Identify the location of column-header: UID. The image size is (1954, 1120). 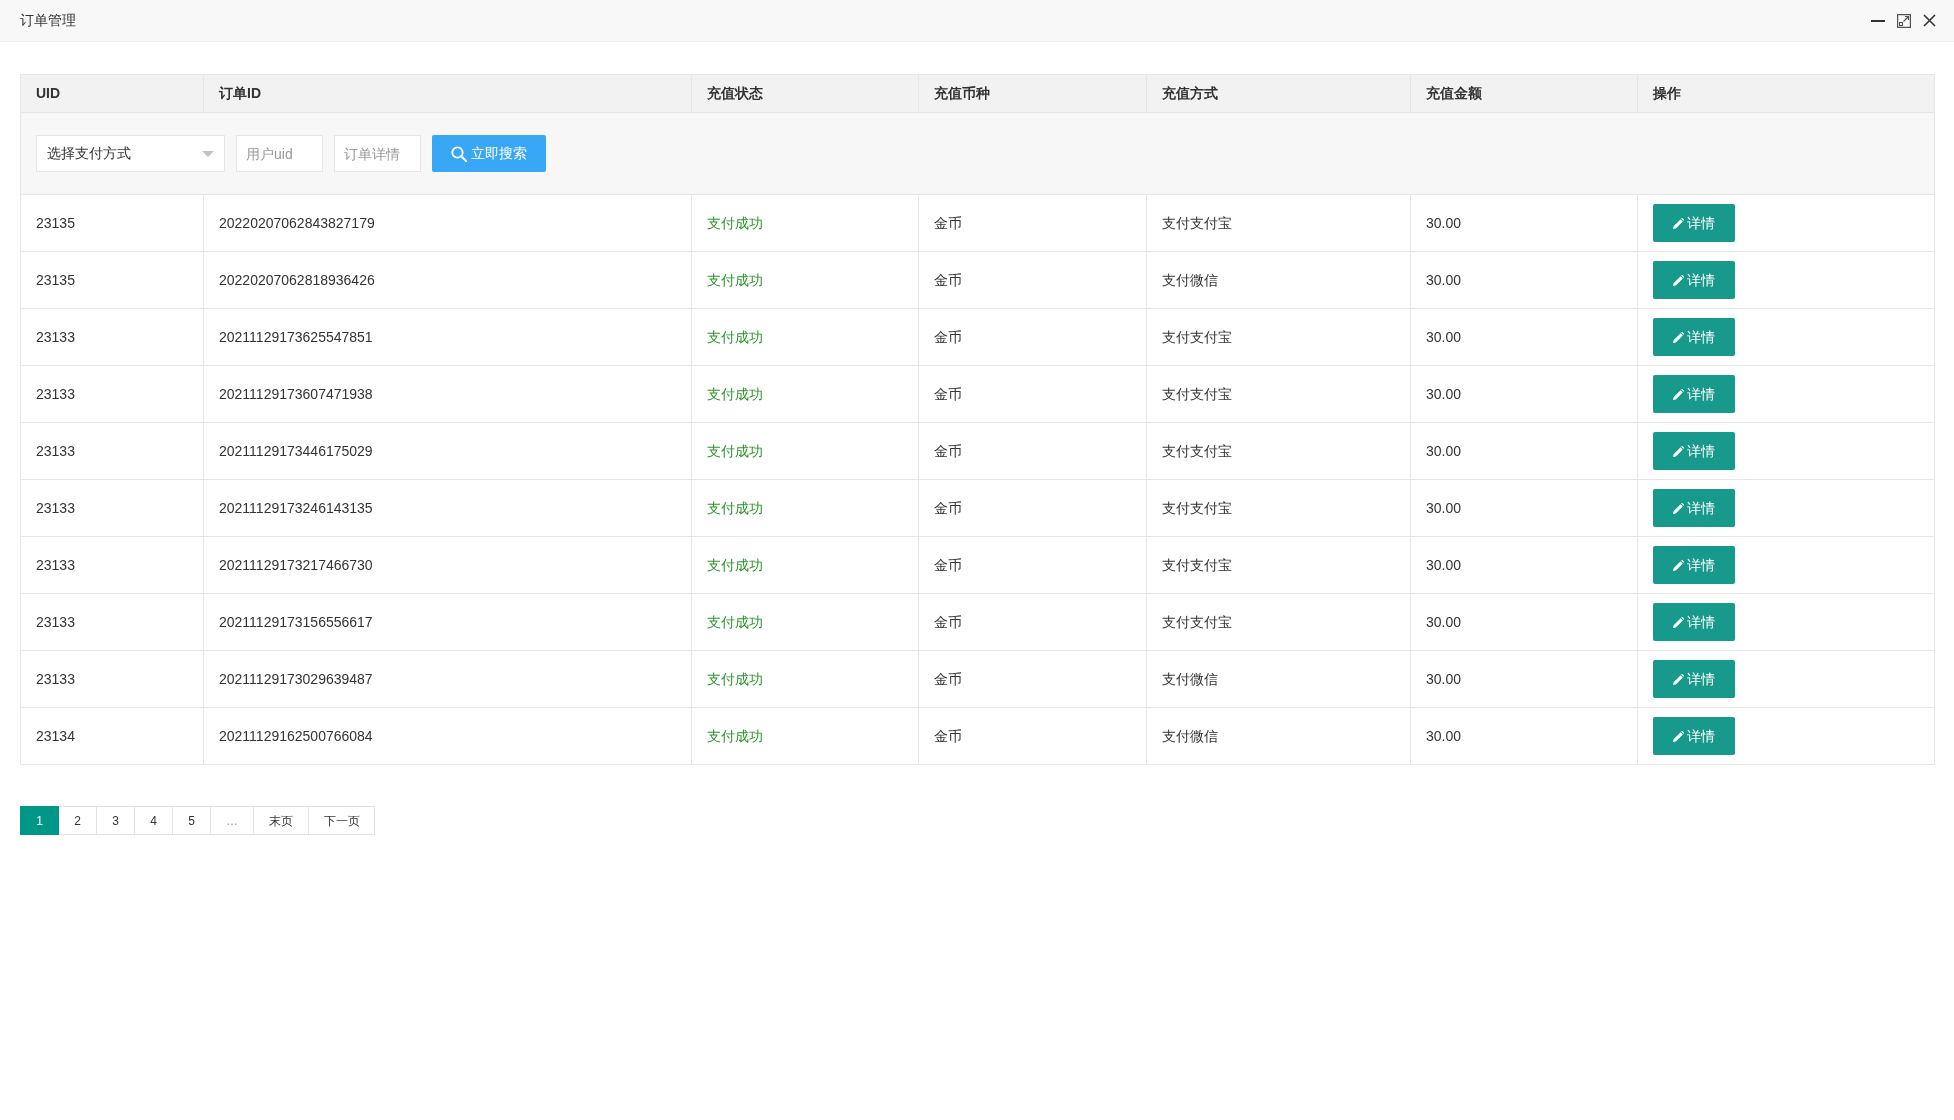
(112, 93).